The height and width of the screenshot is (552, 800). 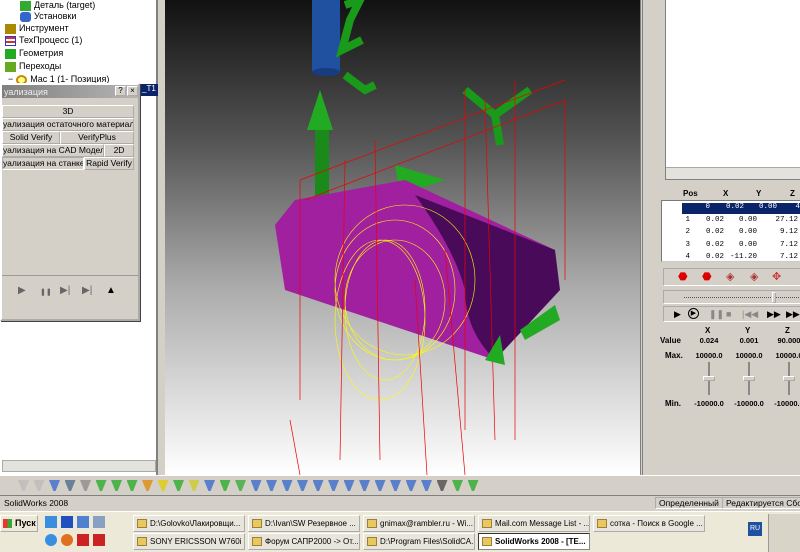 What do you see at coordinates (67, 522) in the screenshot?
I see `save-icon` at bounding box center [67, 522].